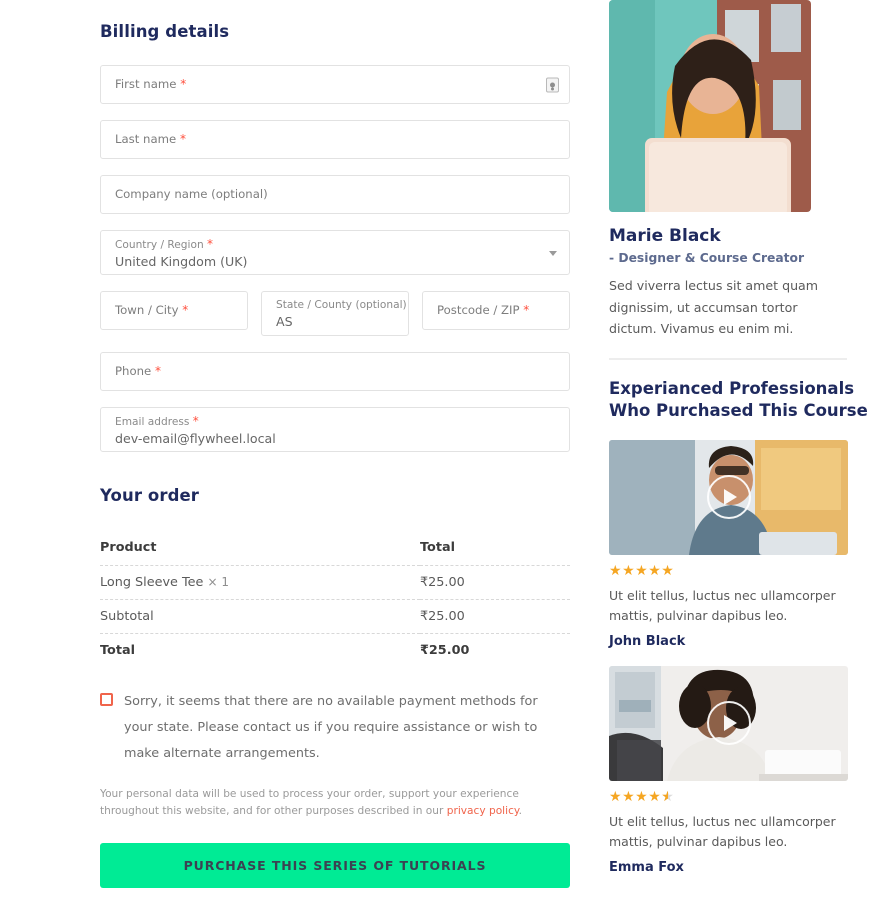  I want to click on section-divider, so click(728, 358).